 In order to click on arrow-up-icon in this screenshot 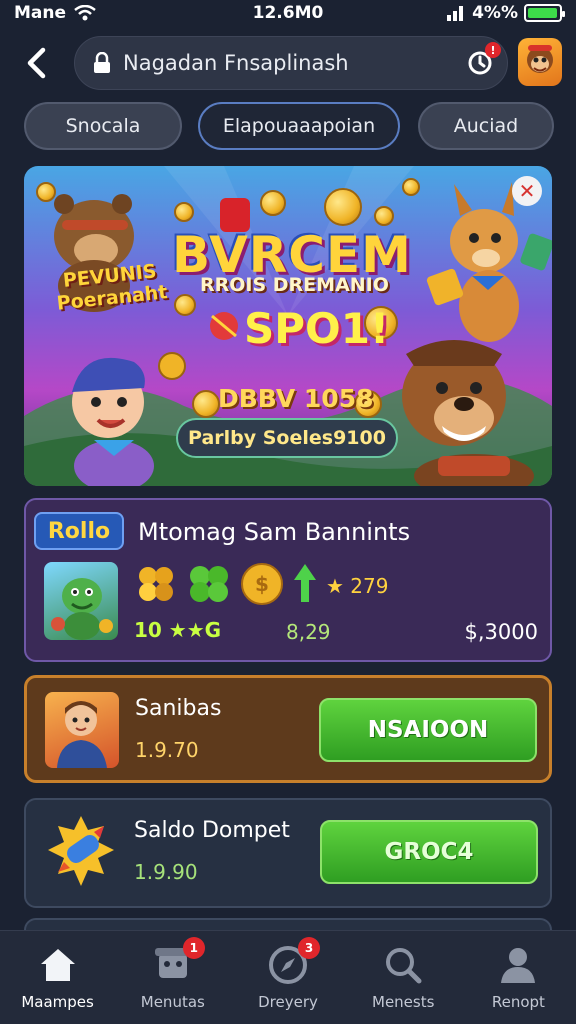, I will do `click(305, 583)`.